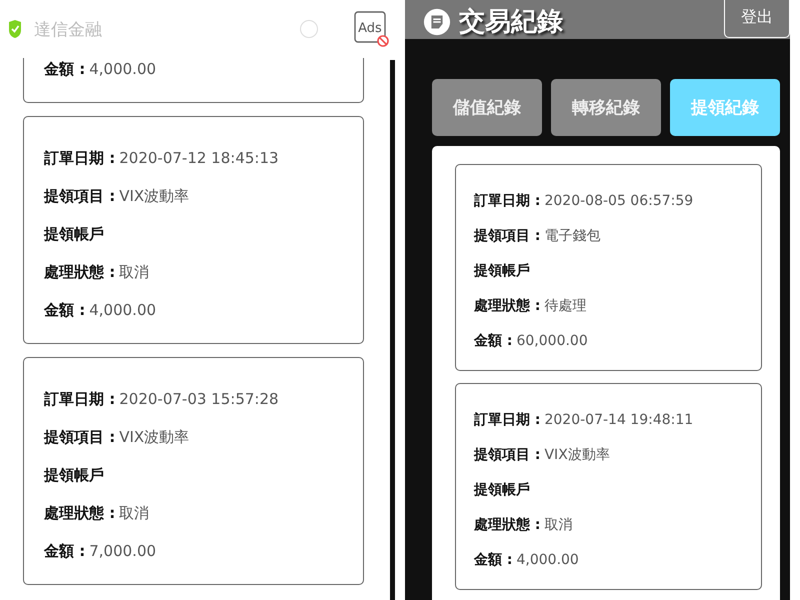  Describe the element at coordinates (437, 22) in the screenshot. I see `document-icon` at that location.